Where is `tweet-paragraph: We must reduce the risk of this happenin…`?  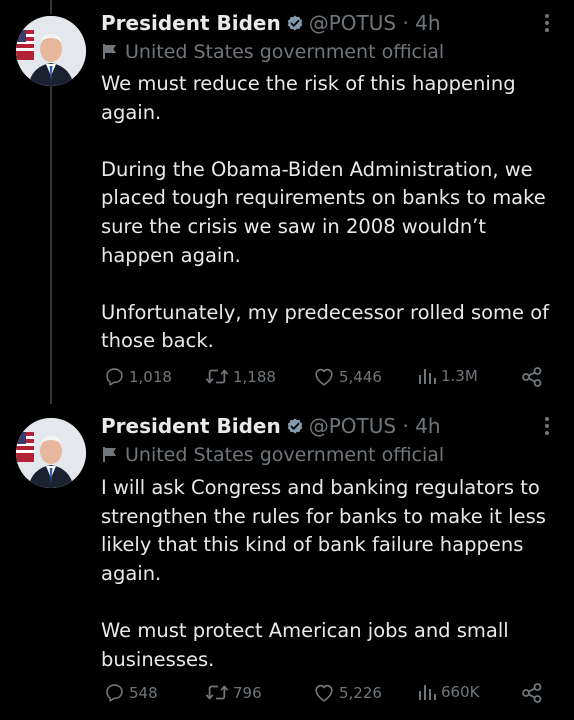 tweet-paragraph: We must reduce the risk of this happenin… is located at coordinates (308, 98).